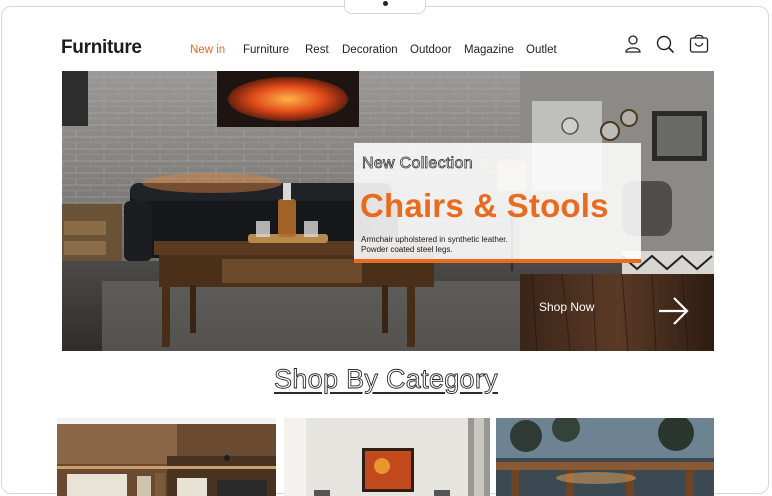 The width and height of the screenshot is (772, 496). I want to click on camera-dot, so click(385, 3).